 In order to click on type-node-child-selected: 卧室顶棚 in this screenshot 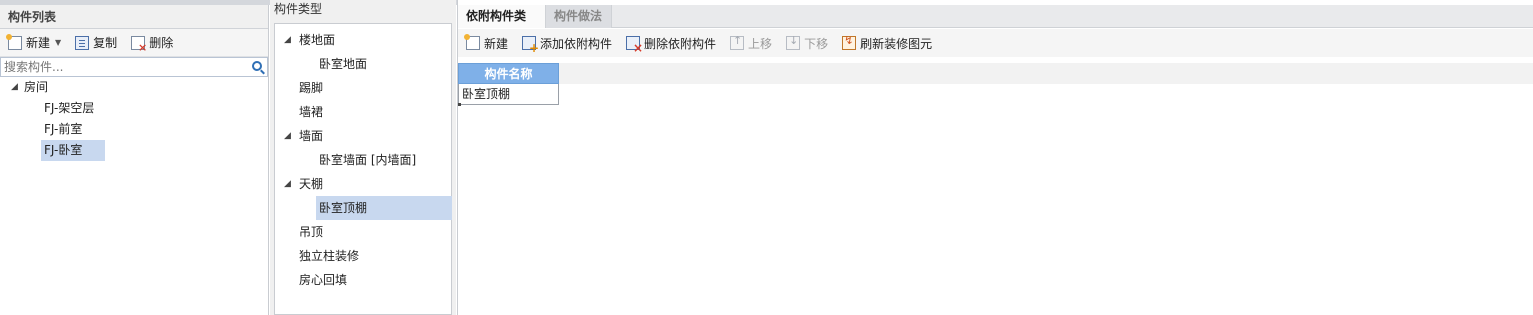, I will do `click(363, 208)`.